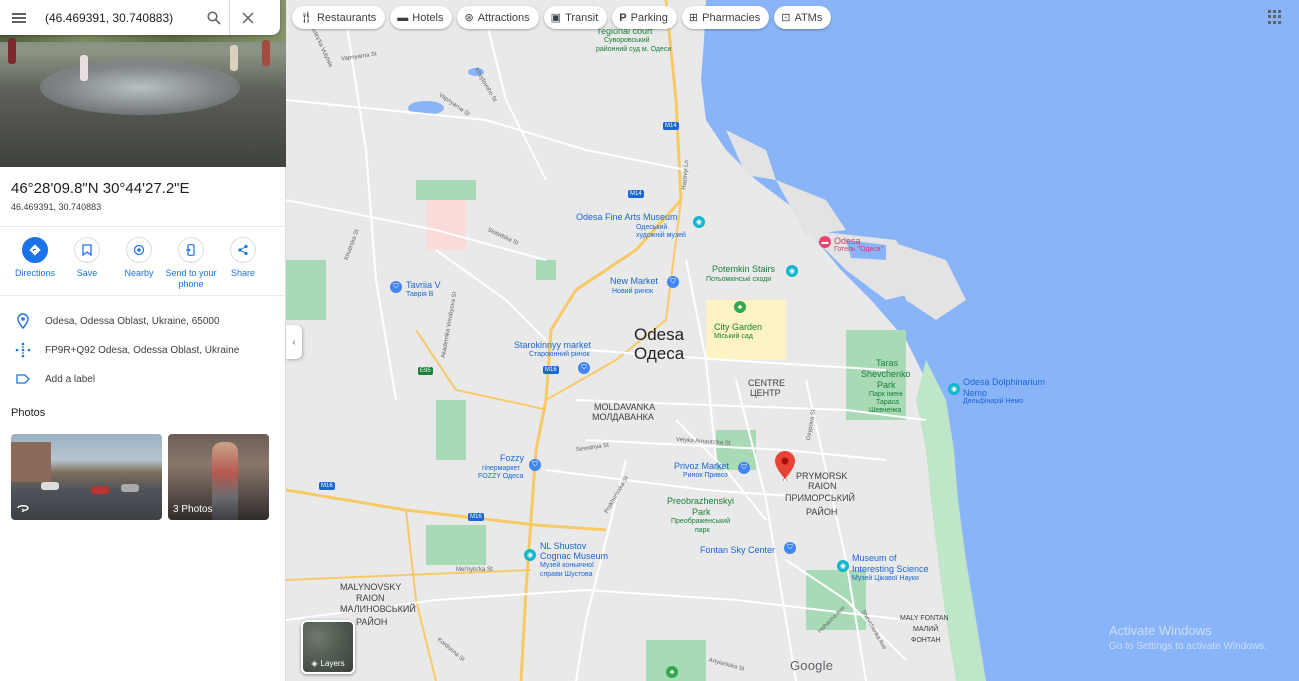  Describe the element at coordinates (1188, 646) in the screenshot. I see `watermark-line2: Go to Settings to activate Windows.` at that location.